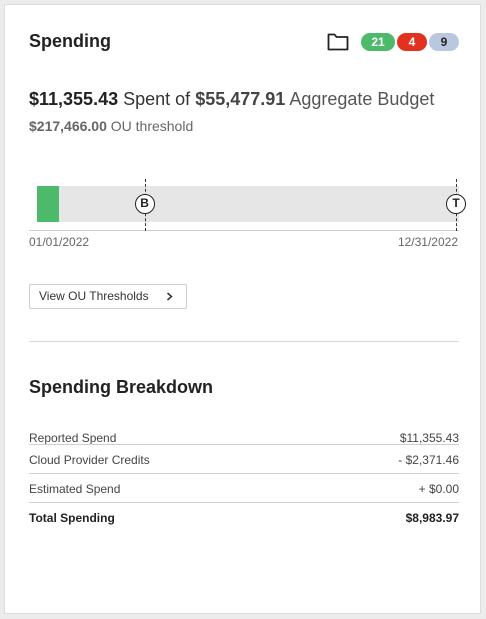  Describe the element at coordinates (70, 41) in the screenshot. I see `card-title: Spending` at that location.